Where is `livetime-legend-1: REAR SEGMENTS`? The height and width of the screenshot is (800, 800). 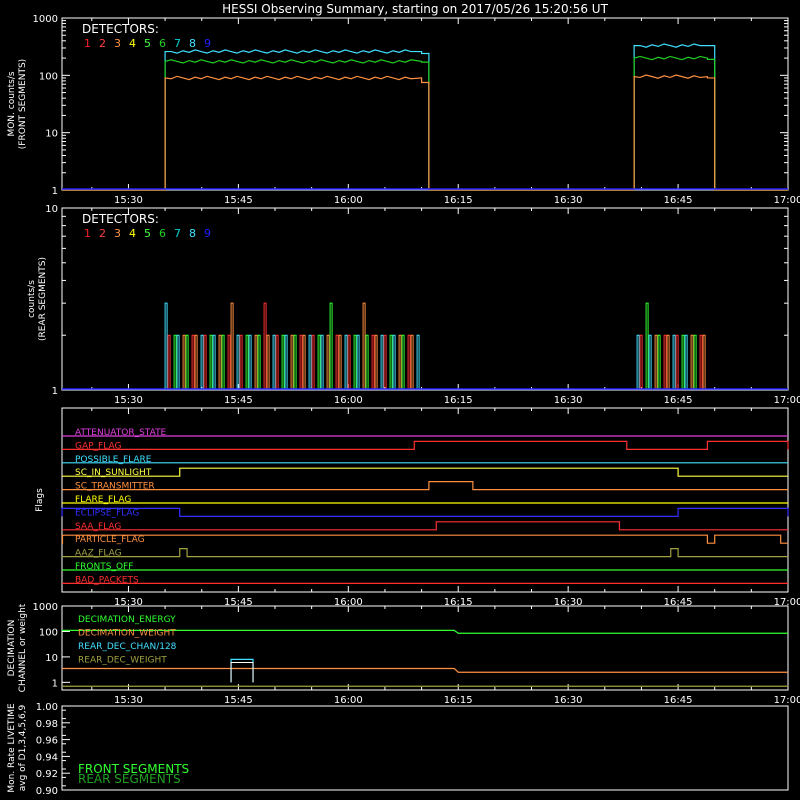
livetime-legend-1: REAR SEGMENTS is located at coordinates (129, 779).